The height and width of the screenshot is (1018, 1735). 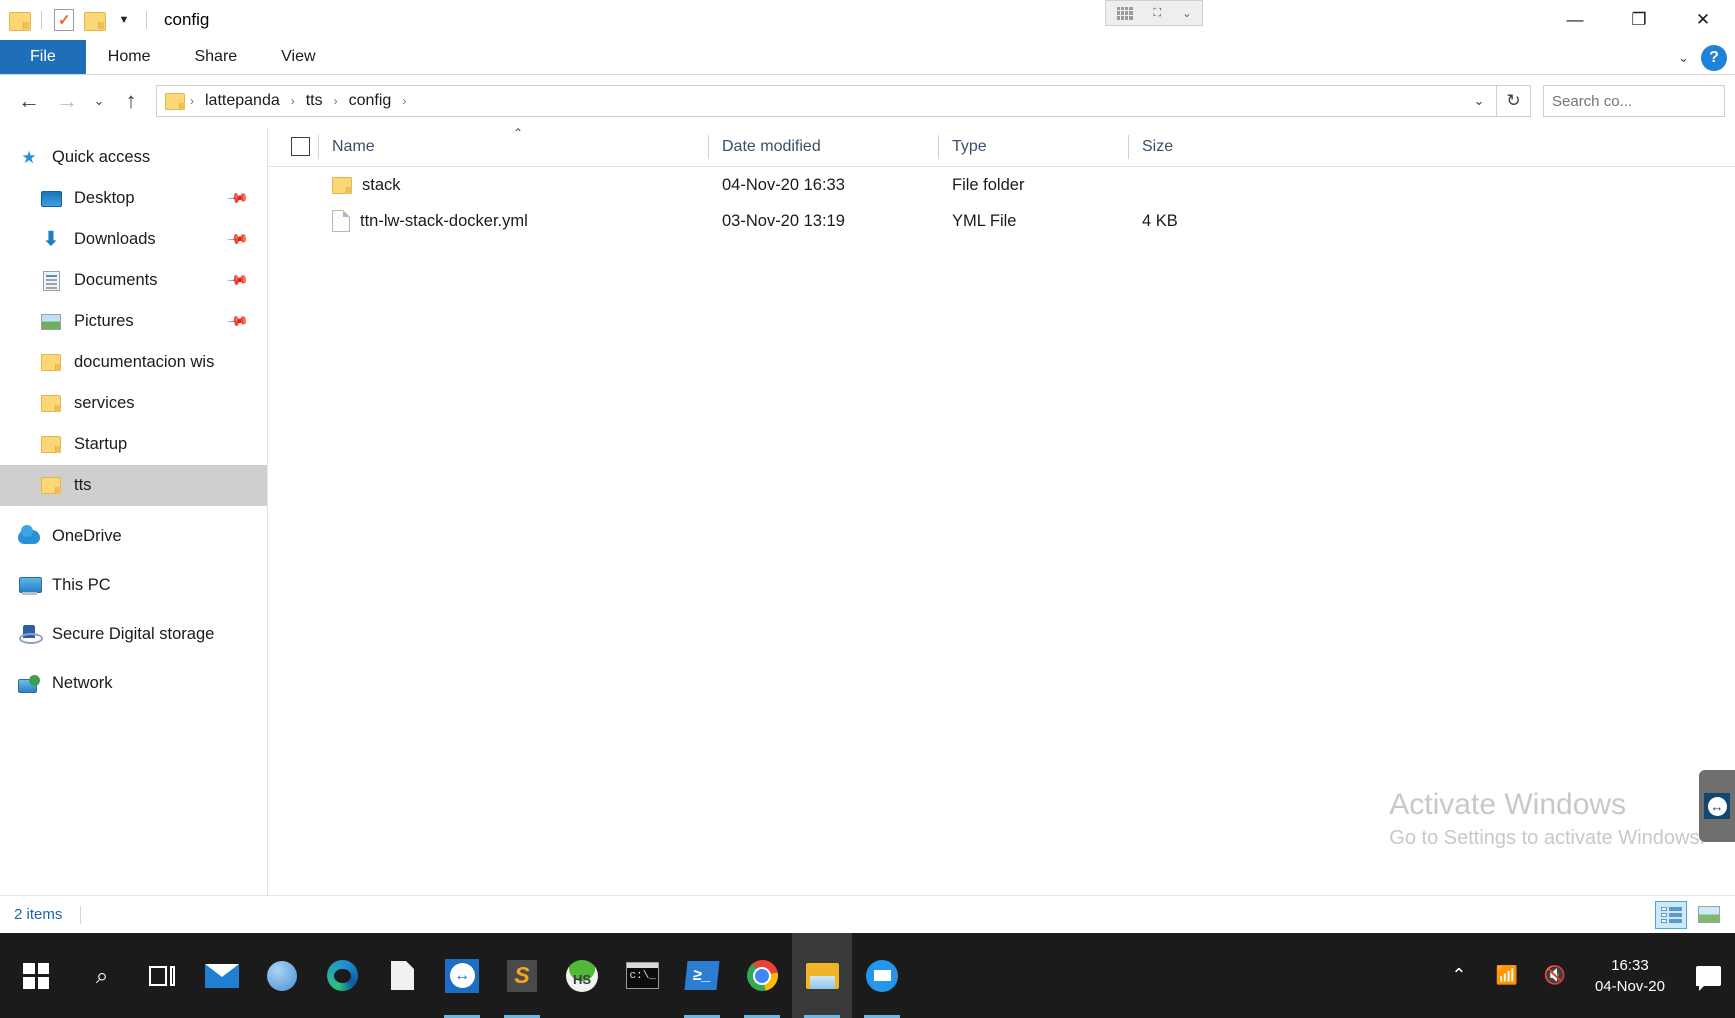 I want to click on address-dropdown-icon: ⌄, so click(x=1479, y=101).